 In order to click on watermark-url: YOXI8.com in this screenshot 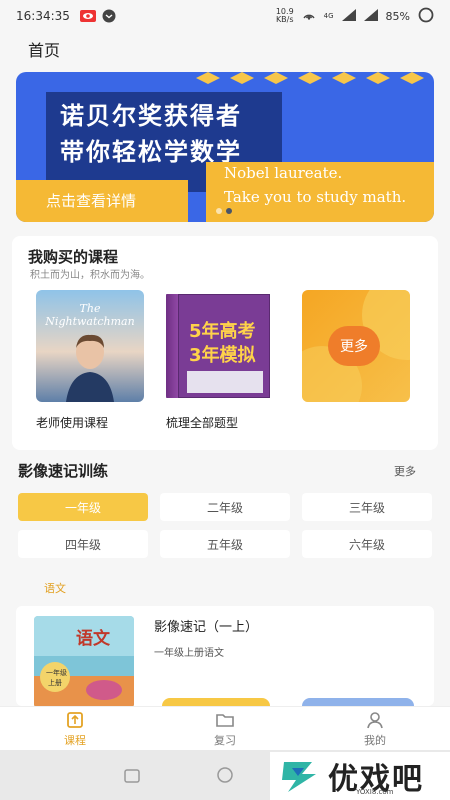, I will do `click(375, 792)`.